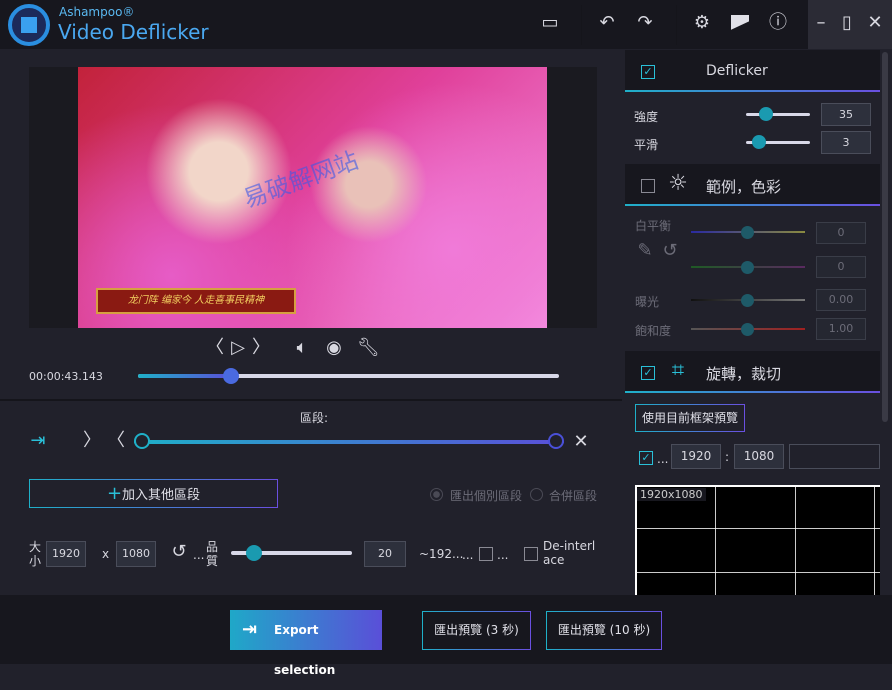 This screenshot has height=690, width=892. What do you see at coordinates (847, 23) in the screenshot?
I see `maximize-icon: ▯` at bounding box center [847, 23].